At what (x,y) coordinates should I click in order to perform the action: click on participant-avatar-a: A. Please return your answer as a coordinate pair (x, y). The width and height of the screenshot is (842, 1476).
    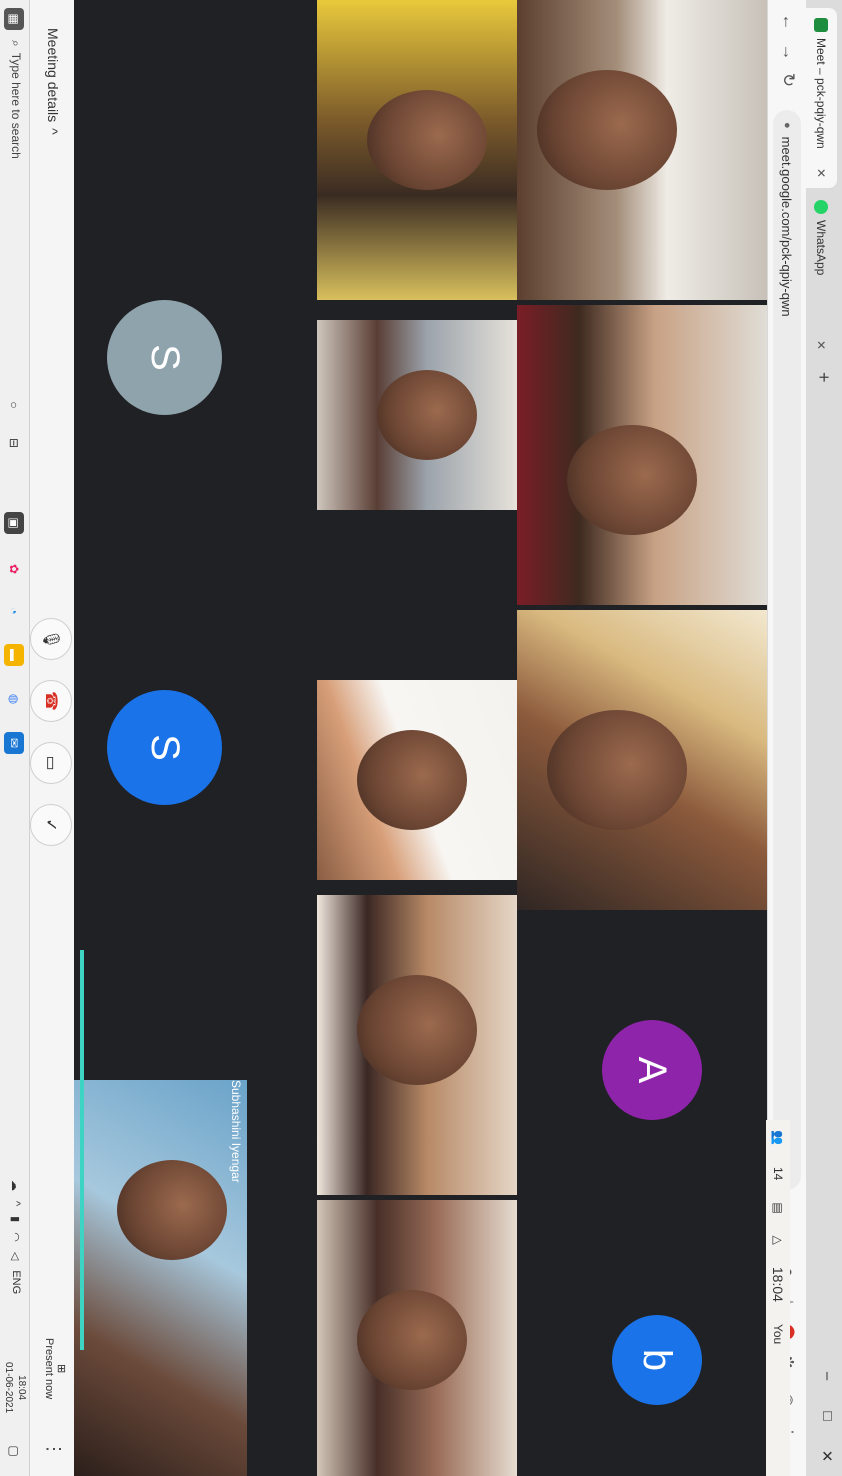
    Looking at the image, I should click on (652, 1070).